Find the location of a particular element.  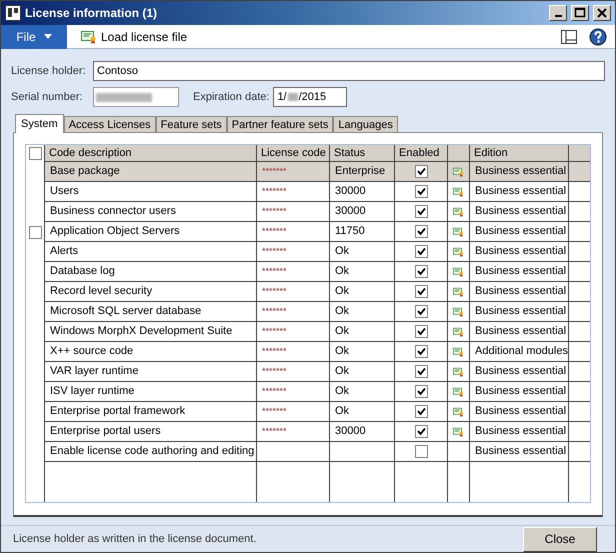

field-label: License holder: is located at coordinates (49, 71).